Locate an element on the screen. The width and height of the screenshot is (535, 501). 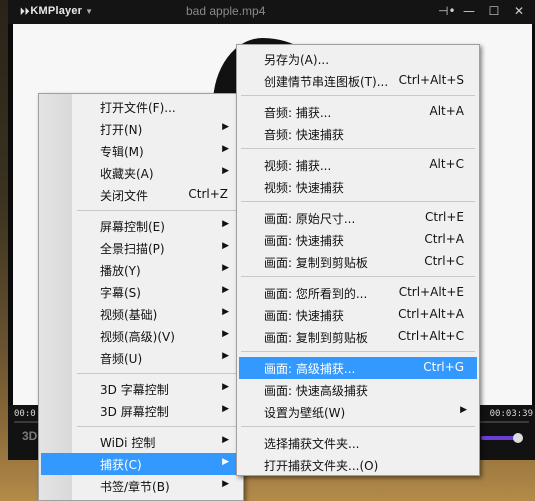
menu-item: 字幕(S) ▶ is located at coordinates (141, 292).